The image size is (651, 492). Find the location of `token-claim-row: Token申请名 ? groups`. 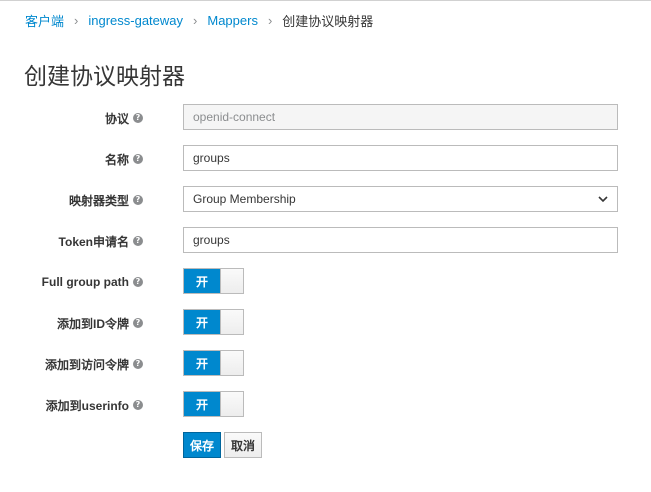

token-claim-row: Token申请名 ? groups is located at coordinates (325, 241).